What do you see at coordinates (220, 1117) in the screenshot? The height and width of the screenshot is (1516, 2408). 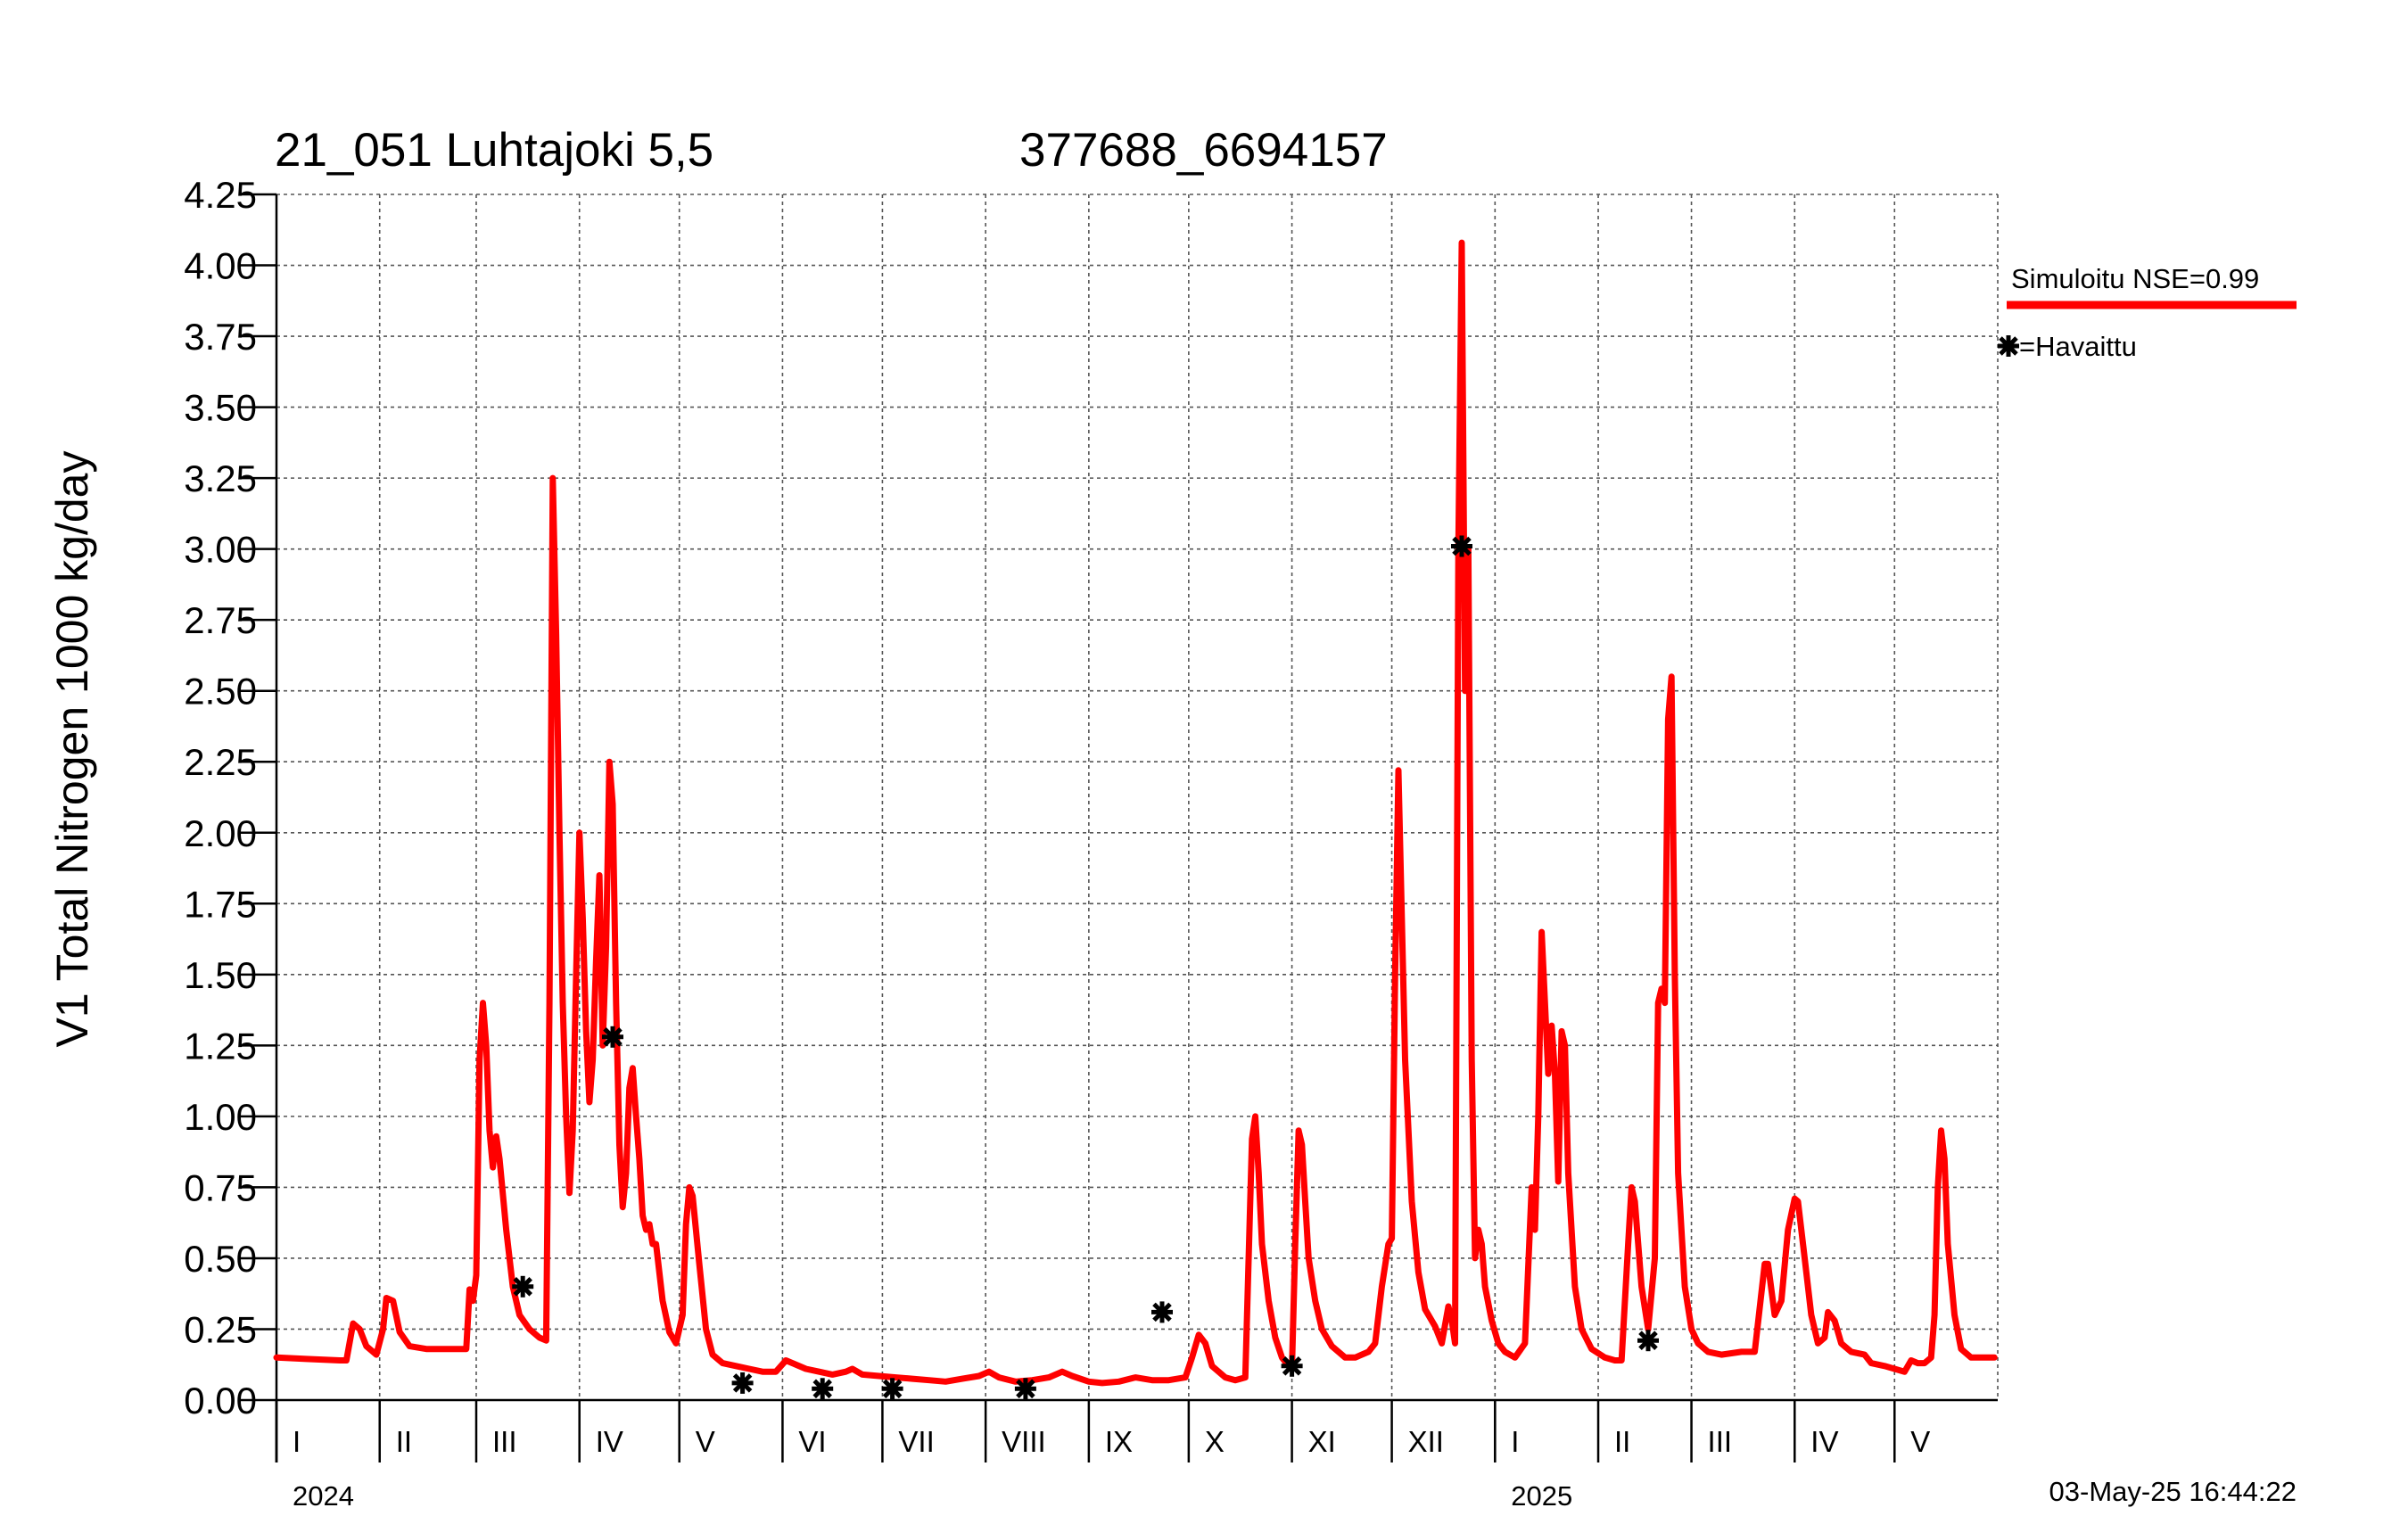 I see `y-tick-label: 1.00` at bounding box center [220, 1117].